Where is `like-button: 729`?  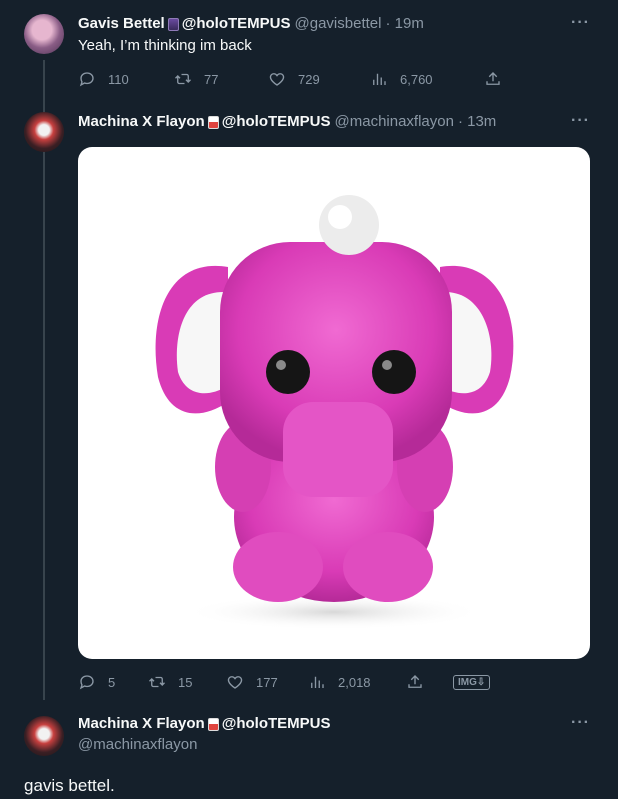 like-button: 729 is located at coordinates (294, 79).